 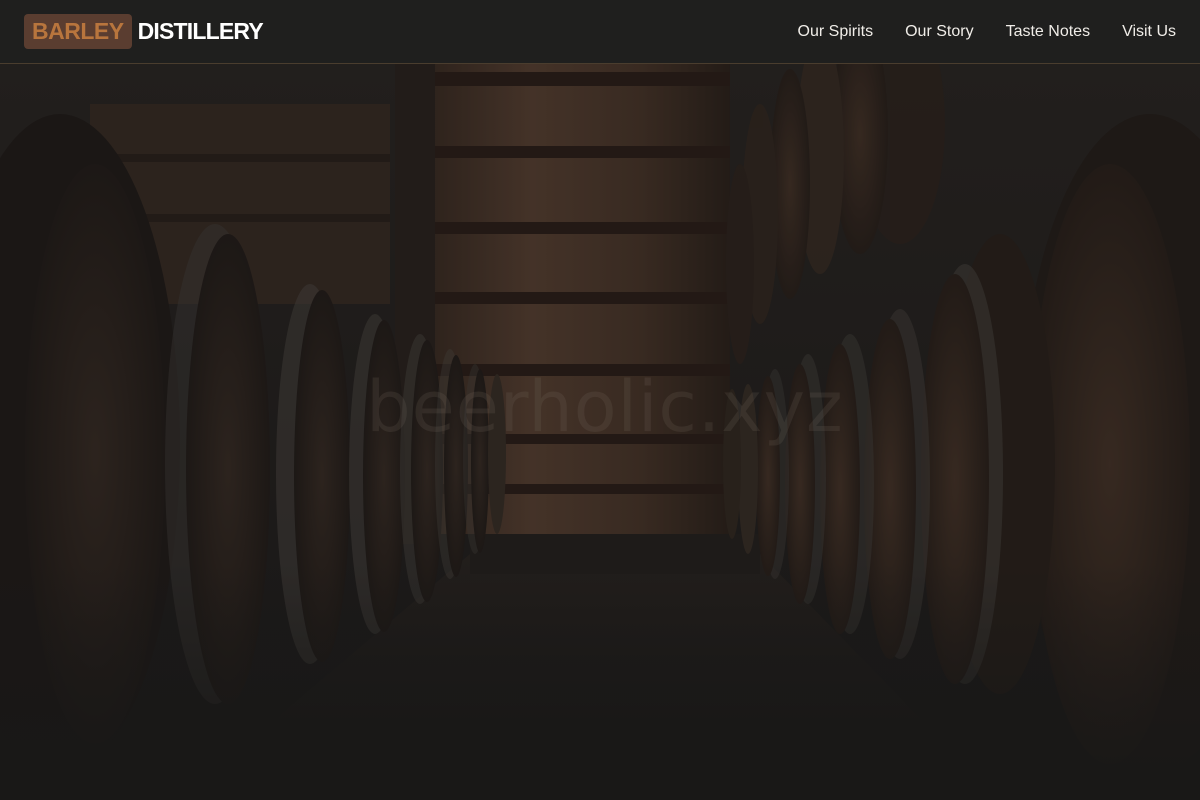 I want to click on nav-link-visit-us: Visit Us, so click(x=1149, y=32).